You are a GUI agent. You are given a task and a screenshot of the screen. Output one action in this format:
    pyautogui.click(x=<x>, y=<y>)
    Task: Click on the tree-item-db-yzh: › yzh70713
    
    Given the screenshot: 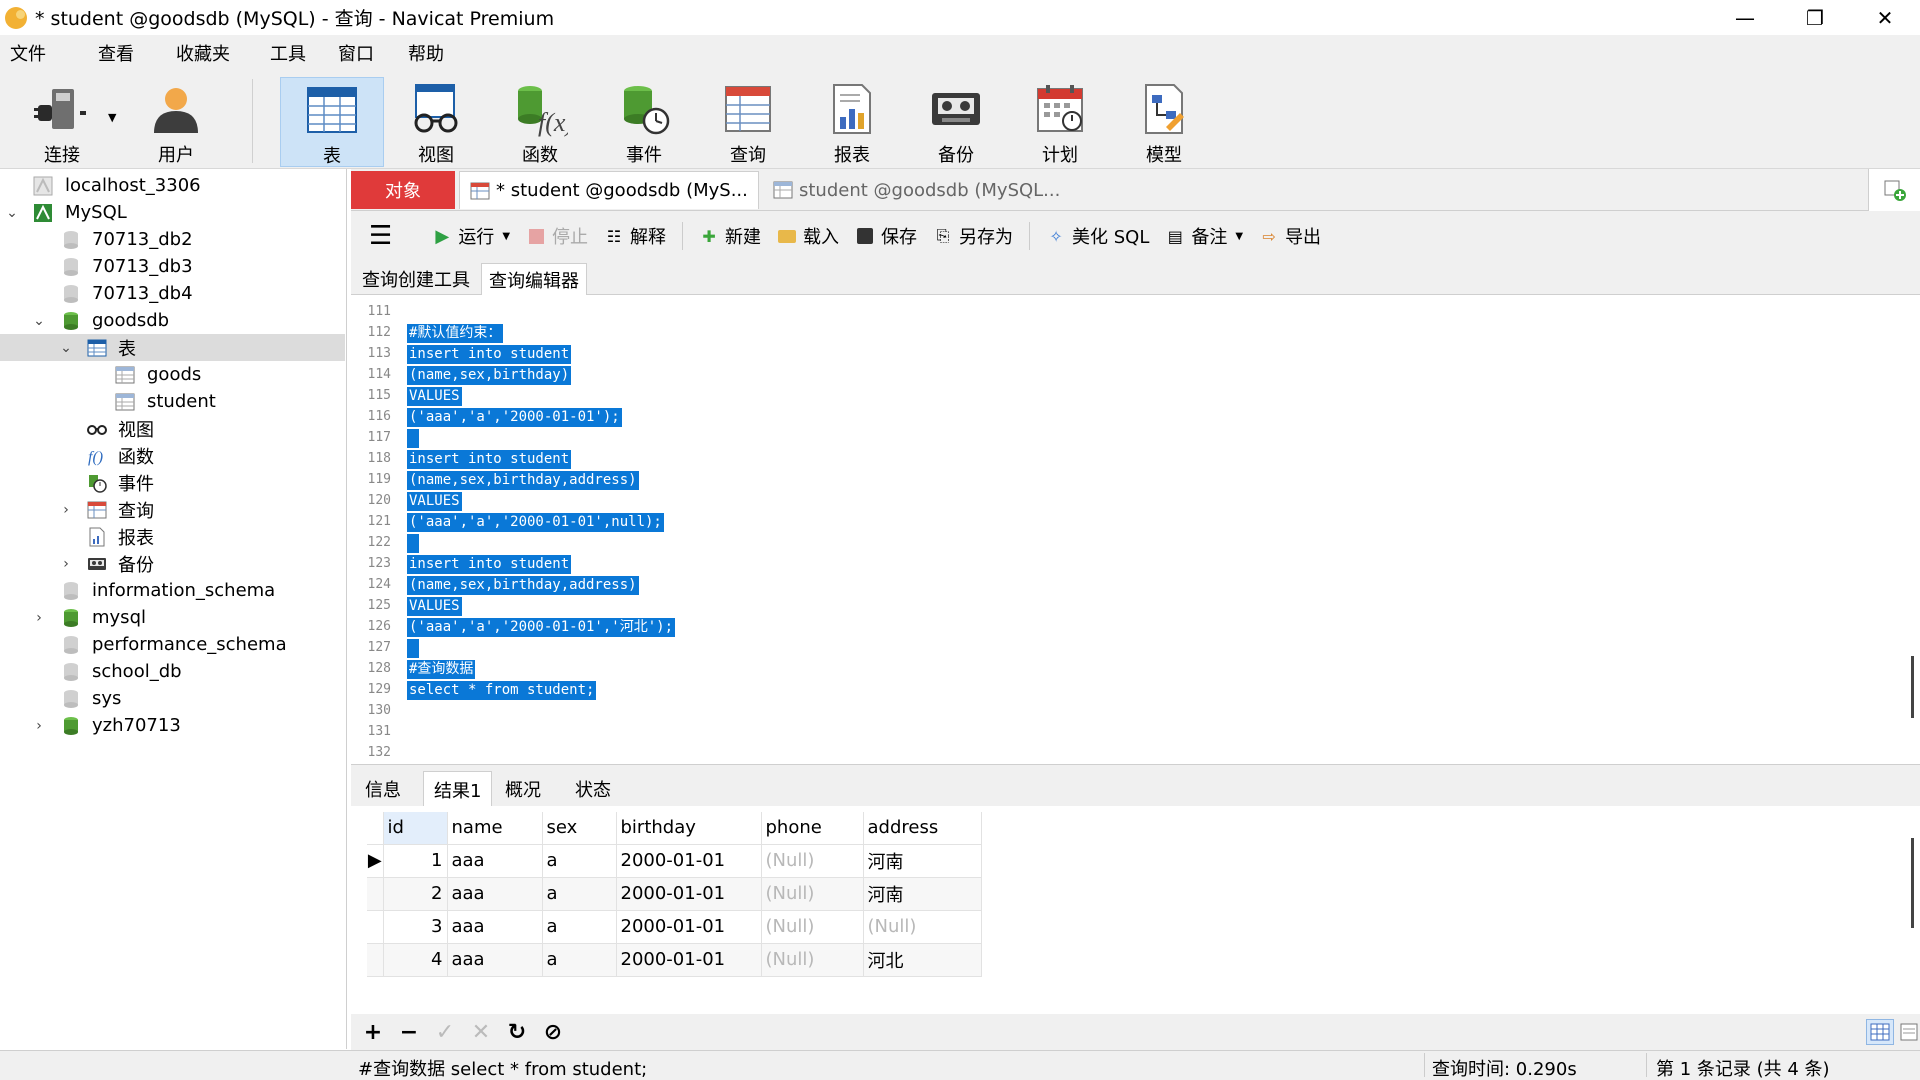 What is the action you would take?
    pyautogui.click(x=172, y=725)
    